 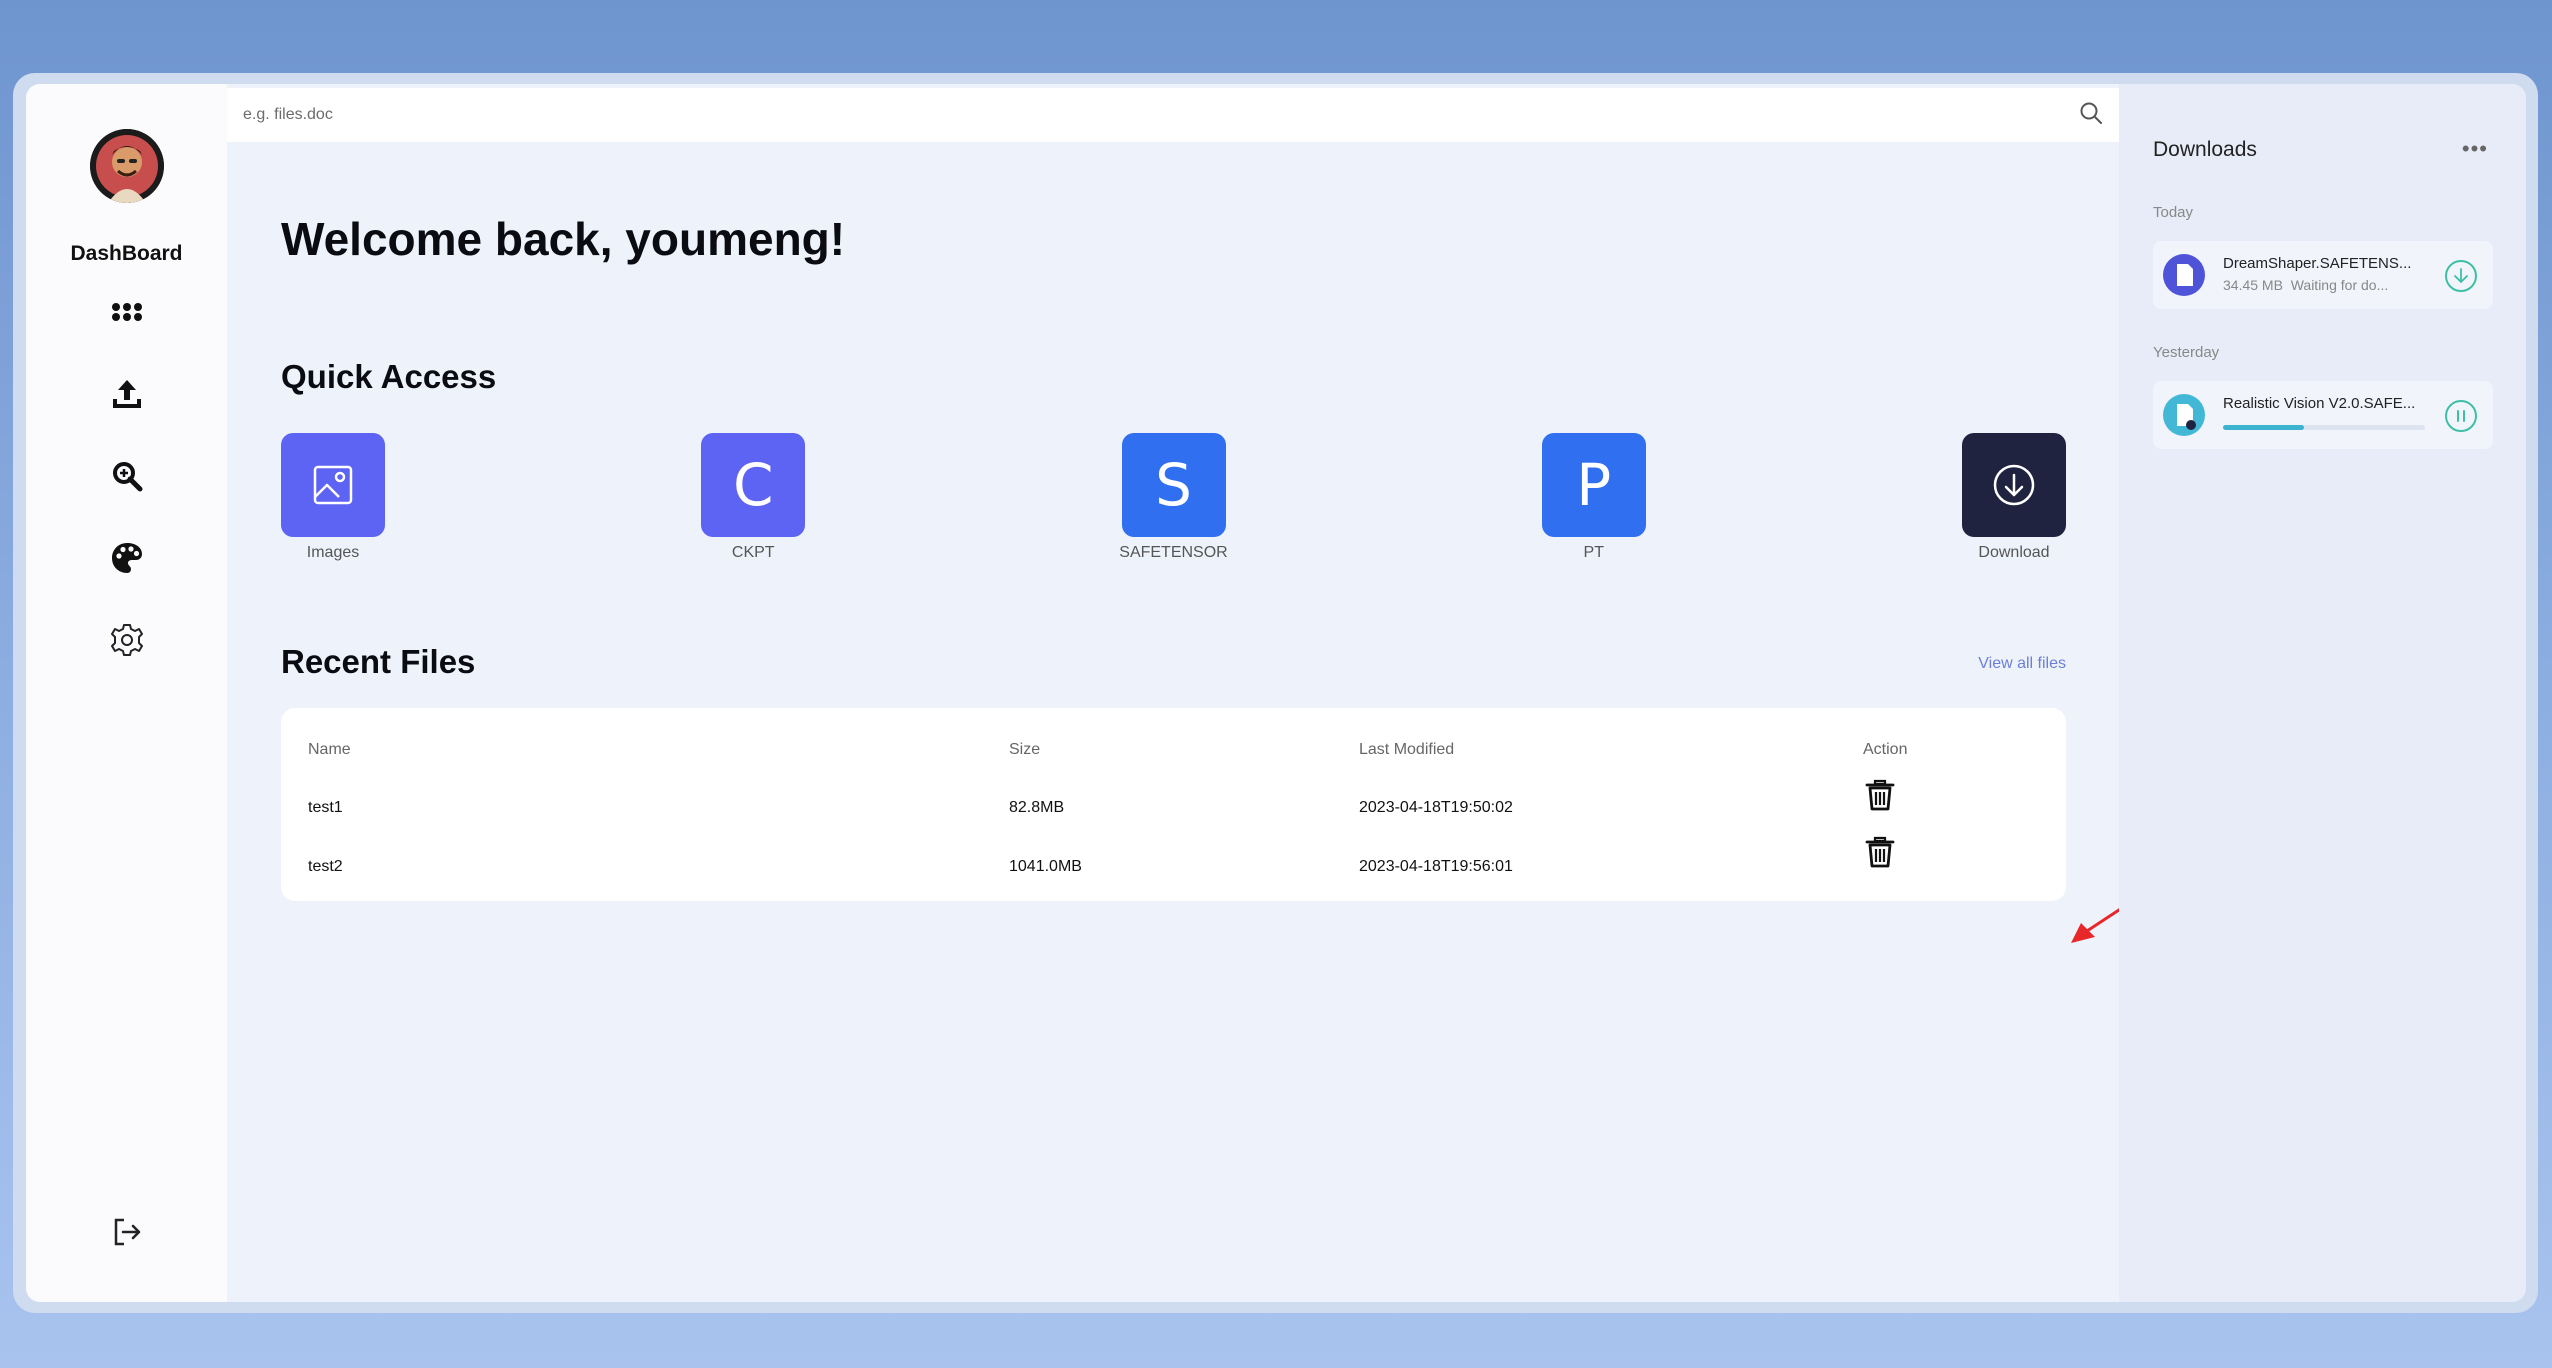 I want to click on grid-icon, so click(x=127, y=312).